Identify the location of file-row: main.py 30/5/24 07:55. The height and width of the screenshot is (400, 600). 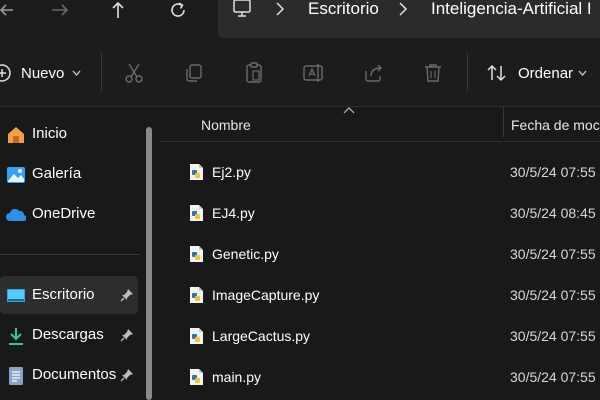
(380, 377).